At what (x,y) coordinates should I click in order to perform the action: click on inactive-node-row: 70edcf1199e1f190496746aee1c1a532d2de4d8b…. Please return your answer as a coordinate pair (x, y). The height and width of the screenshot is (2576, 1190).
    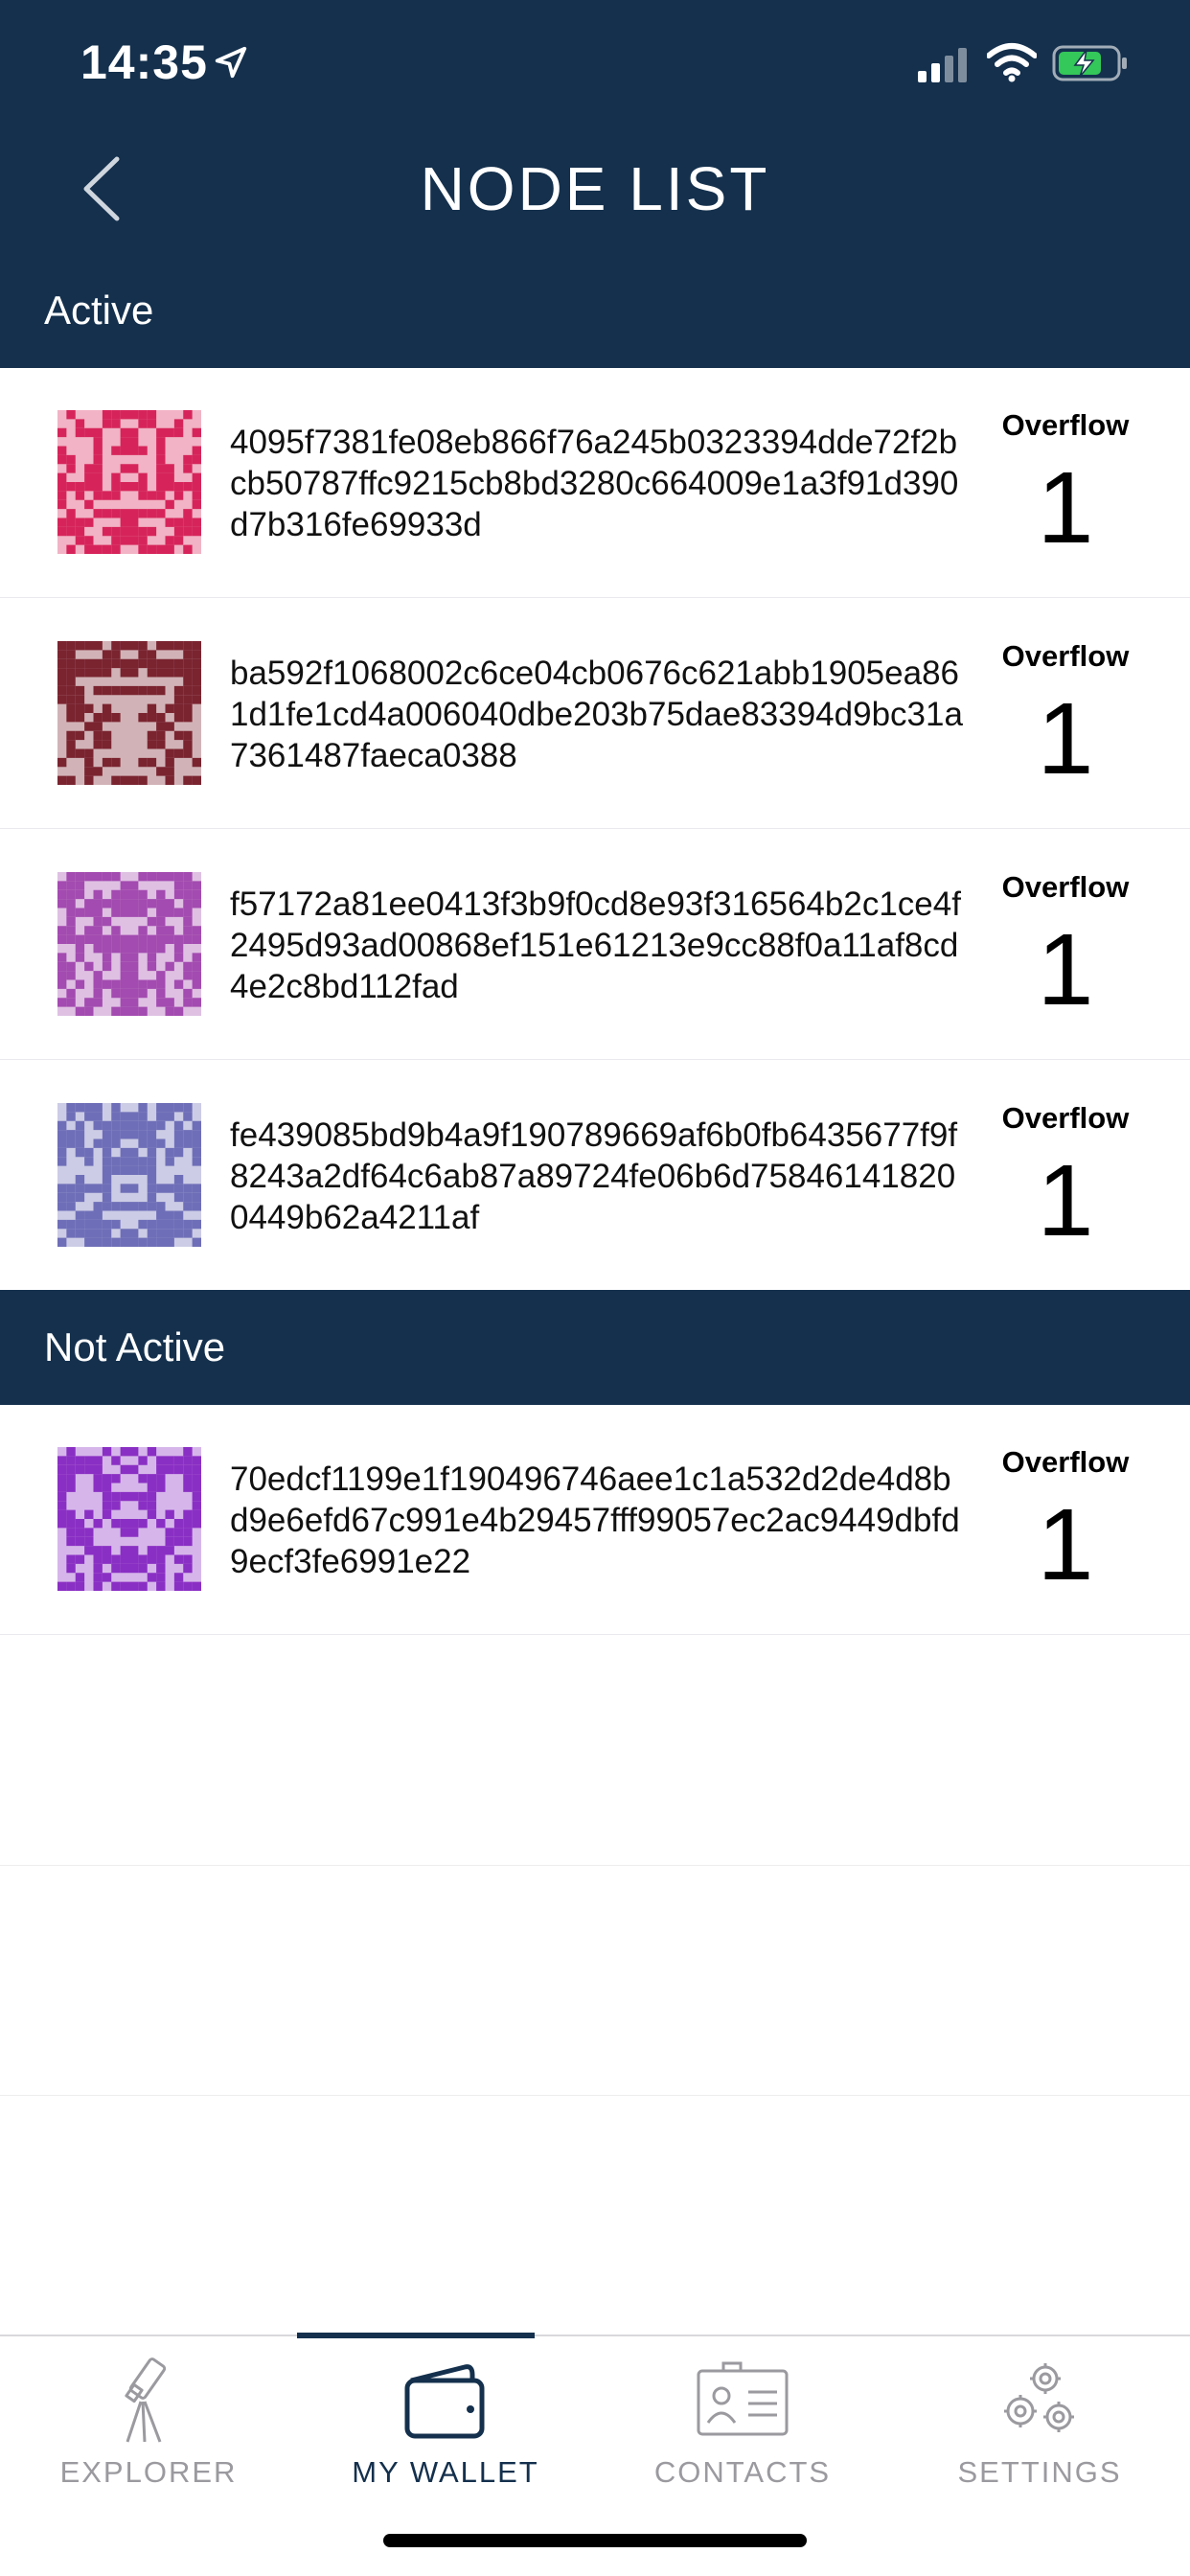
    Looking at the image, I should click on (595, 1520).